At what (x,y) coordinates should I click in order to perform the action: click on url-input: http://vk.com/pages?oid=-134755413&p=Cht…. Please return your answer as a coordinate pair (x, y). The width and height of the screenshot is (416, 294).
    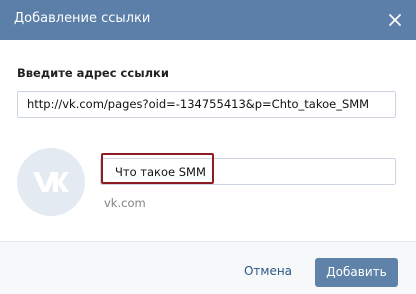
    Looking at the image, I should click on (206, 104).